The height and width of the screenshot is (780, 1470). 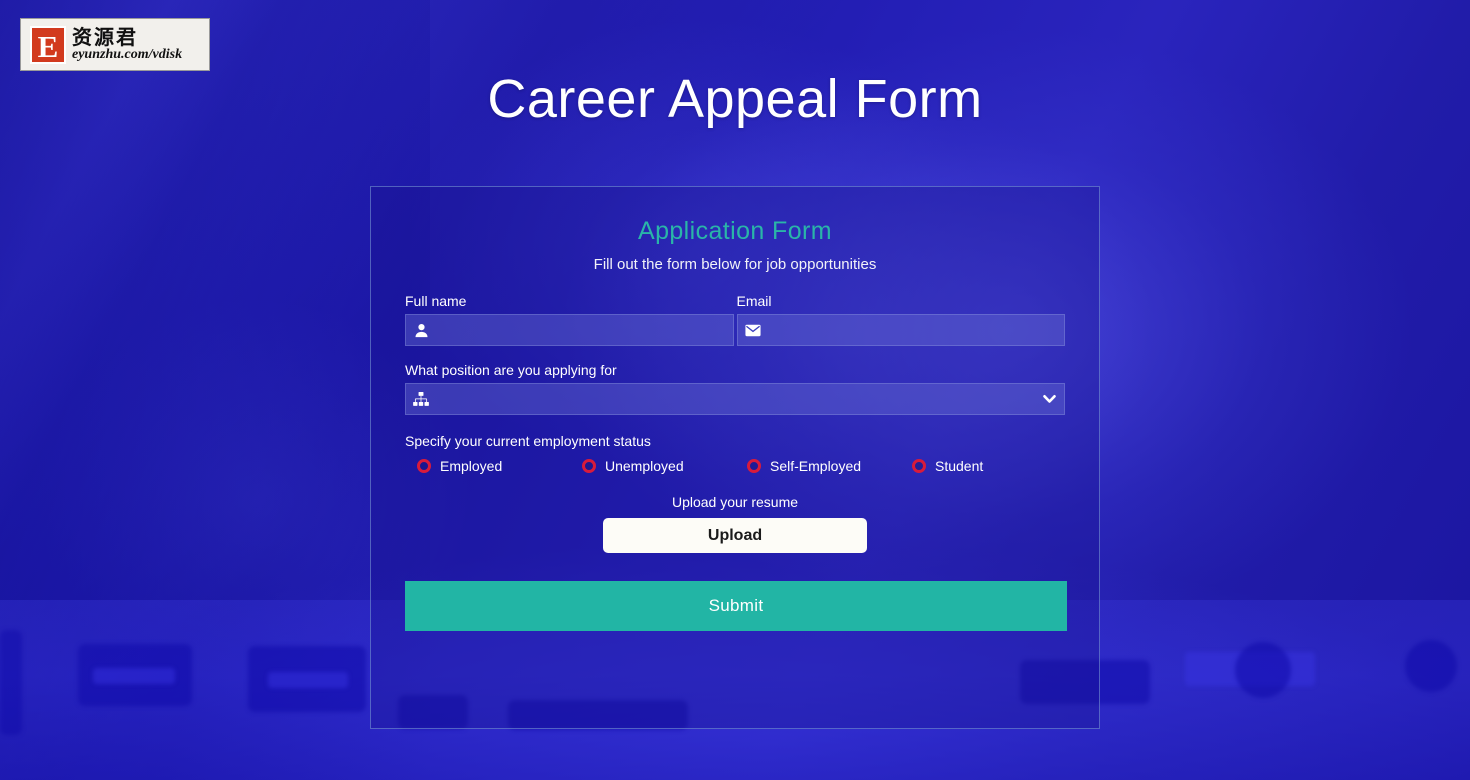 I want to click on full-name-input, so click(x=584, y=330).